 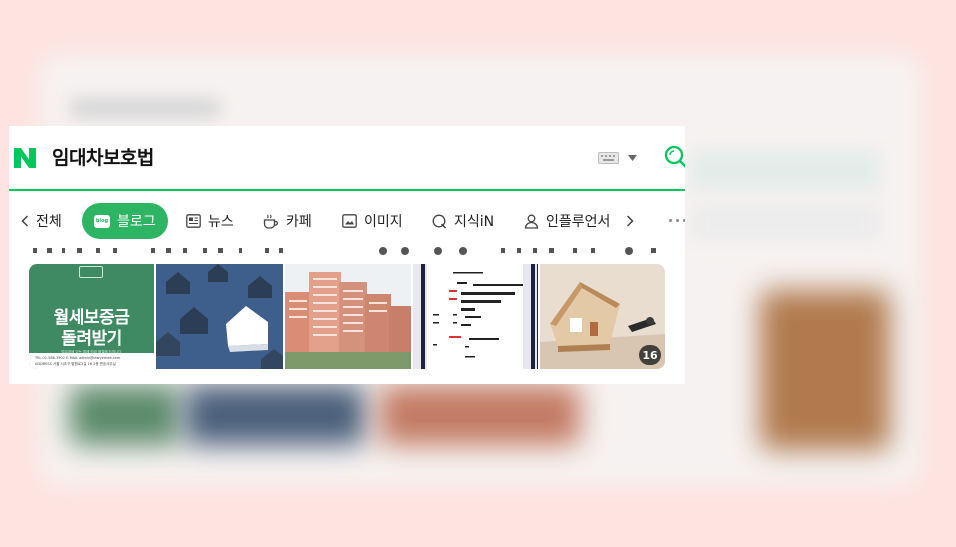 I want to click on poster-headline-line2: 돌려받기, so click(x=91, y=339).